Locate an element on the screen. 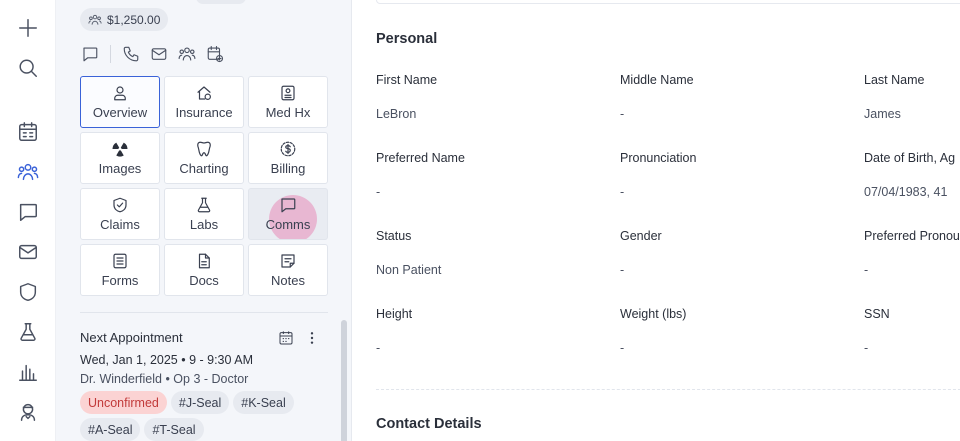  tile-docs: Docs is located at coordinates (204, 270).